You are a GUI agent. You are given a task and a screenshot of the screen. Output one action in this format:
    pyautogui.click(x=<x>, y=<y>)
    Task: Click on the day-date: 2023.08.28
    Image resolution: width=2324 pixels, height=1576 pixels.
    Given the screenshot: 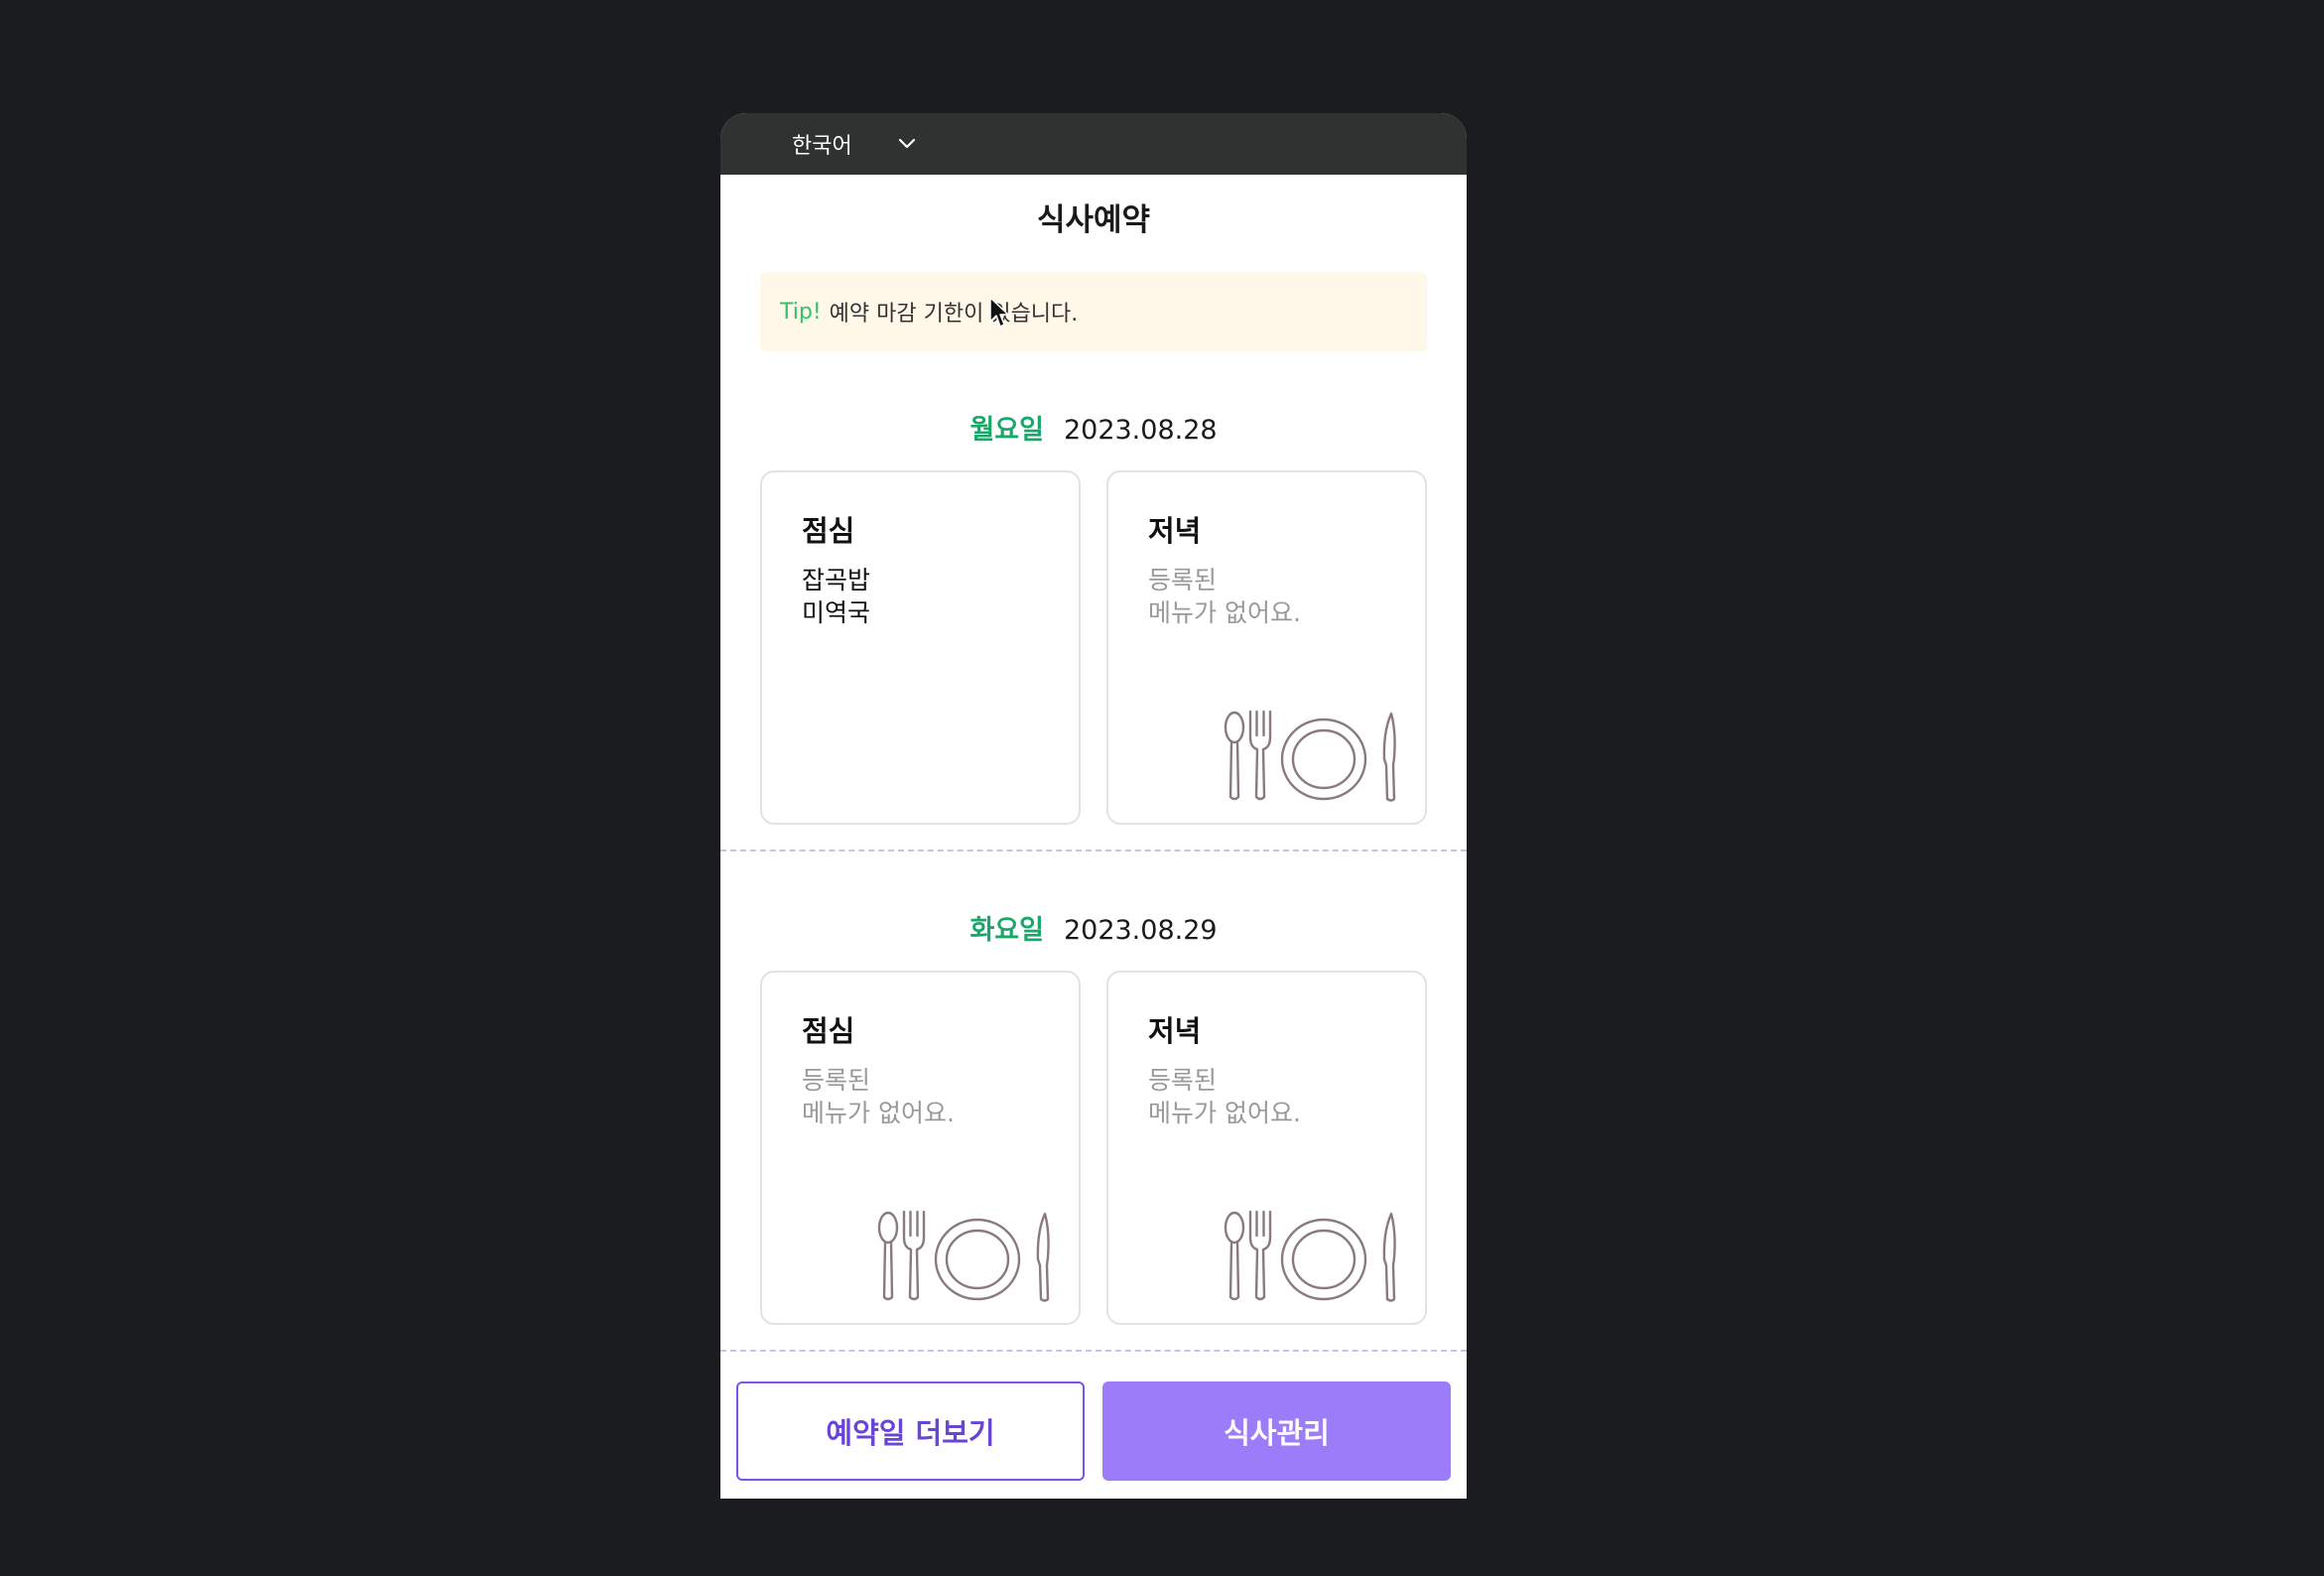 What is the action you would take?
    pyautogui.click(x=1140, y=430)
    